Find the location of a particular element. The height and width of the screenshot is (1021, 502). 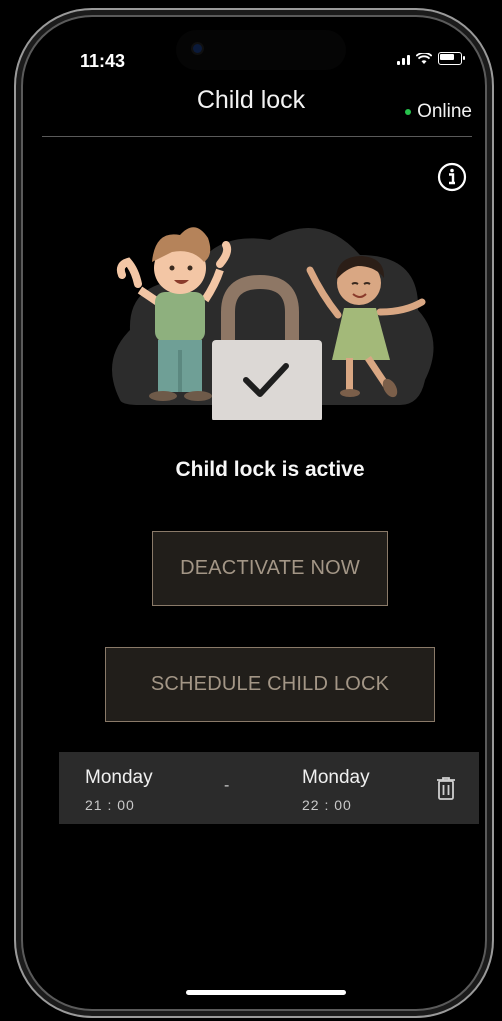

signal-icon is located at coordinates (403, 59).